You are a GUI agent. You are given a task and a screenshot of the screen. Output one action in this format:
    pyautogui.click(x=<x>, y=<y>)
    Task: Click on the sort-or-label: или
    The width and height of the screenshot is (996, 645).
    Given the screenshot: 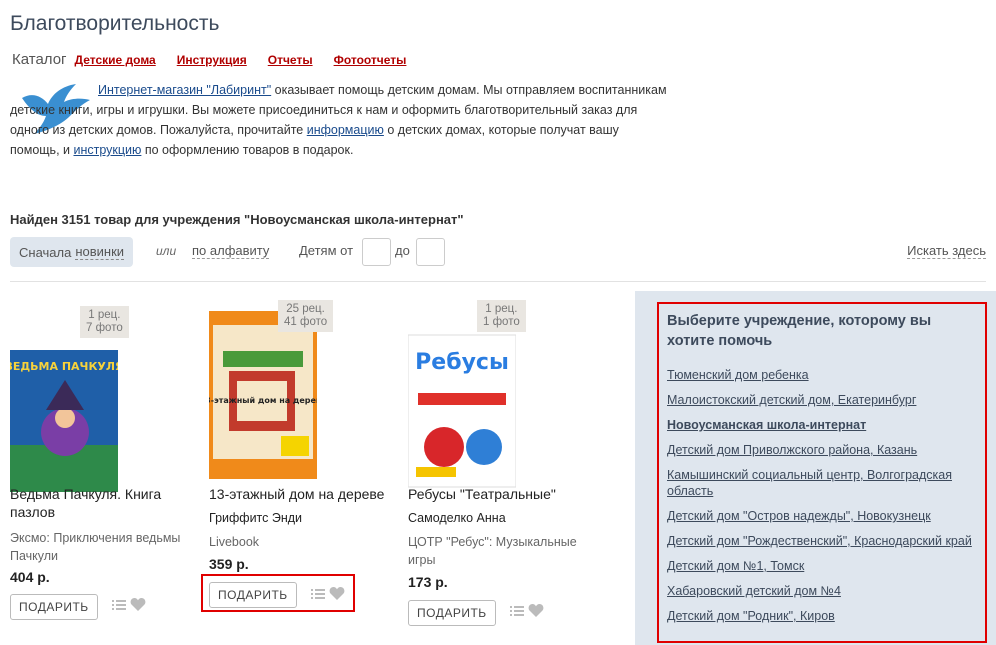 What is the action you would take?
    pyautogui.click(x=166, y=251)
    